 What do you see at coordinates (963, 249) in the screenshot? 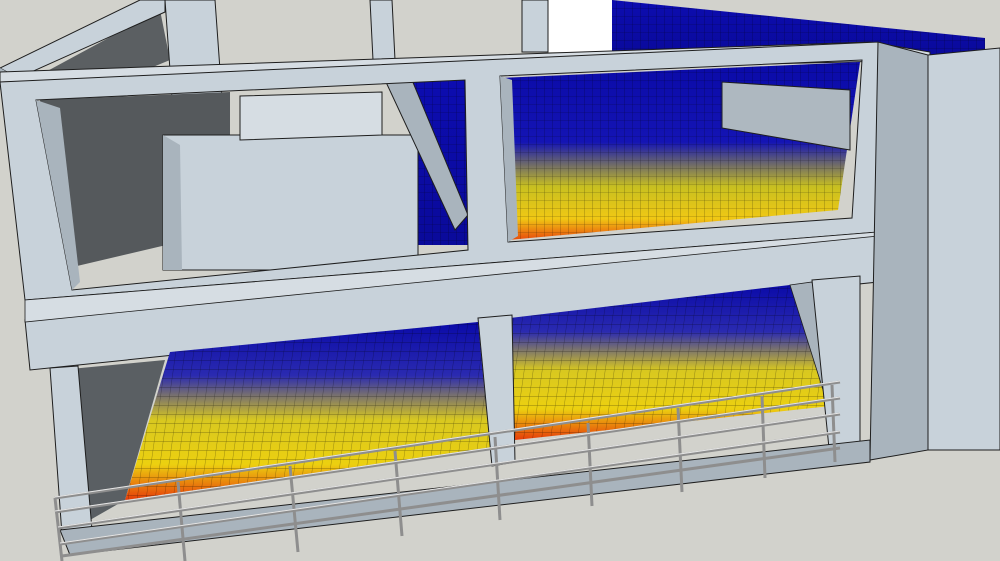
I see `right-tower-front` at bounding box center [963, 249].